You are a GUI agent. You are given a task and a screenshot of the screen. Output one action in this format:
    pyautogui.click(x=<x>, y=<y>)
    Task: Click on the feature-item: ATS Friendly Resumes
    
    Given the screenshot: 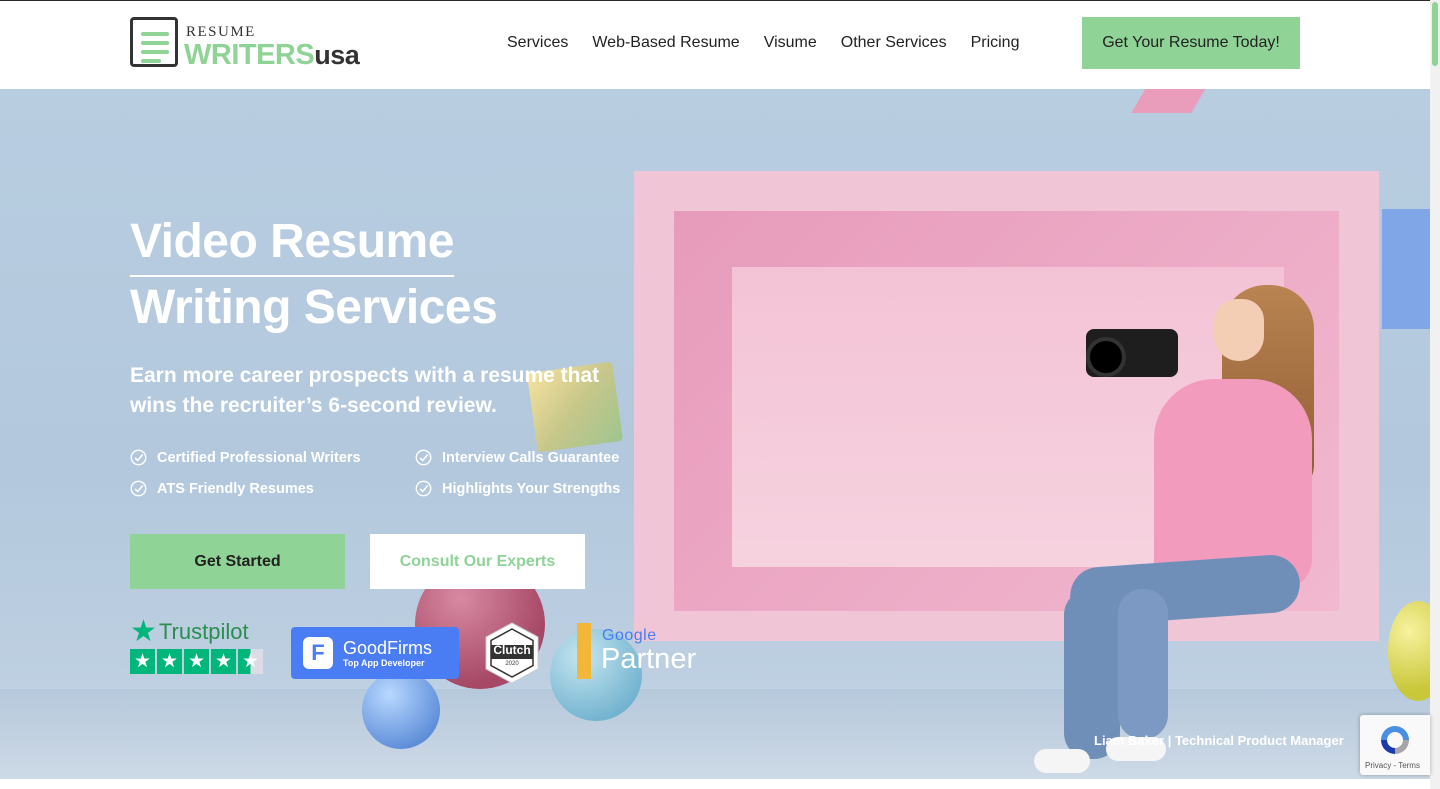 What is the action you would take?
    pyautogui.click(x=272, y=488)
    